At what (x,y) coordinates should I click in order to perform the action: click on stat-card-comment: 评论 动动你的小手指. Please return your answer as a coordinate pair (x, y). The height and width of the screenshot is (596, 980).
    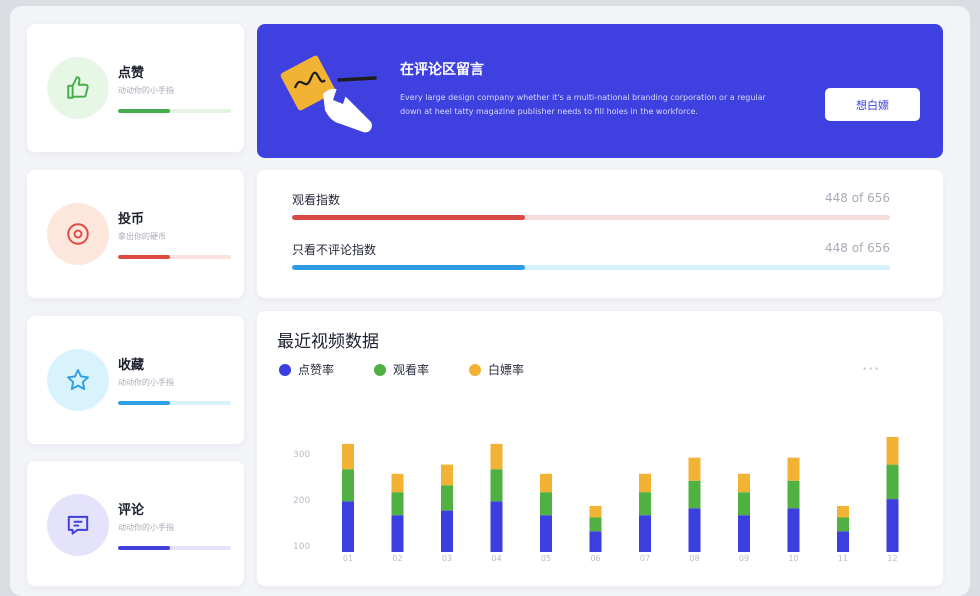
    Looking at the image, I should click on (135, 523).